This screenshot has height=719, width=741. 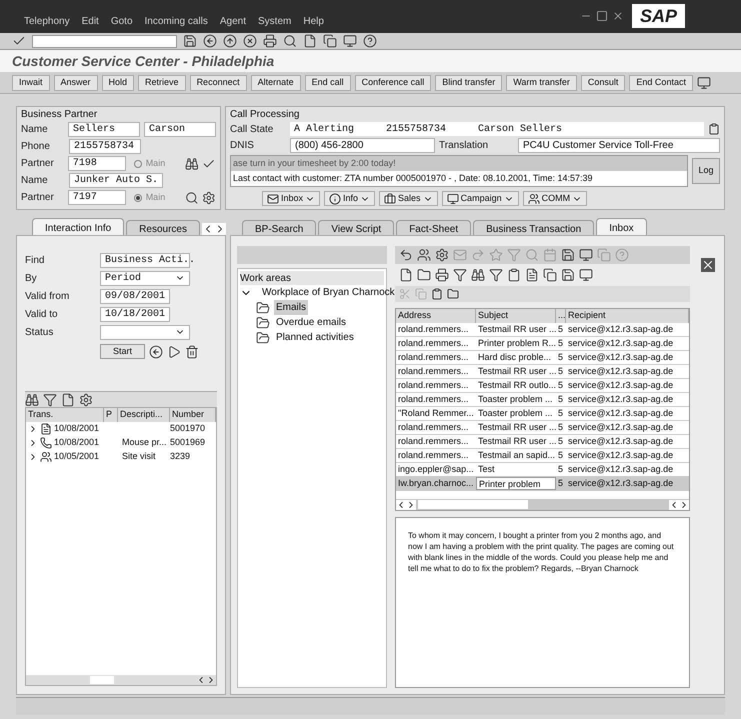 What do you see at coordinates (31, 82) in the screenshot?
I see `toolbar-button: Inwait` at bounding box center [31, 82].